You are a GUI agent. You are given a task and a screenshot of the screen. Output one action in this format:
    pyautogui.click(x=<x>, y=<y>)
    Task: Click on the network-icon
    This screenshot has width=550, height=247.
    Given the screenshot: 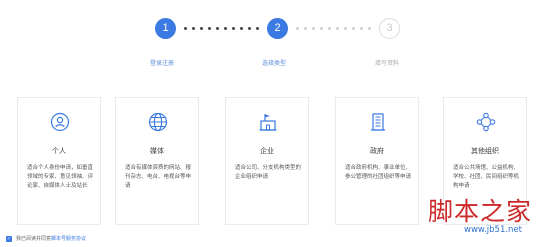 What is the action you would take?
    pyautogui.click(x=486, y=122)
    